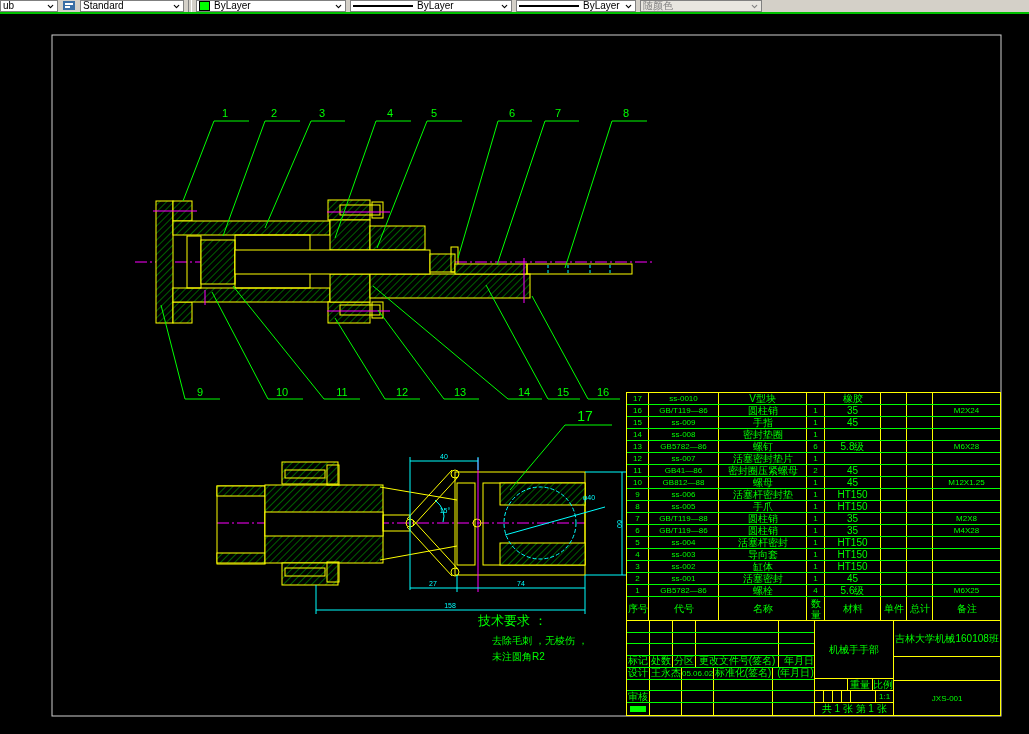  I want to click on table-cell: 2, so click(816, 470).